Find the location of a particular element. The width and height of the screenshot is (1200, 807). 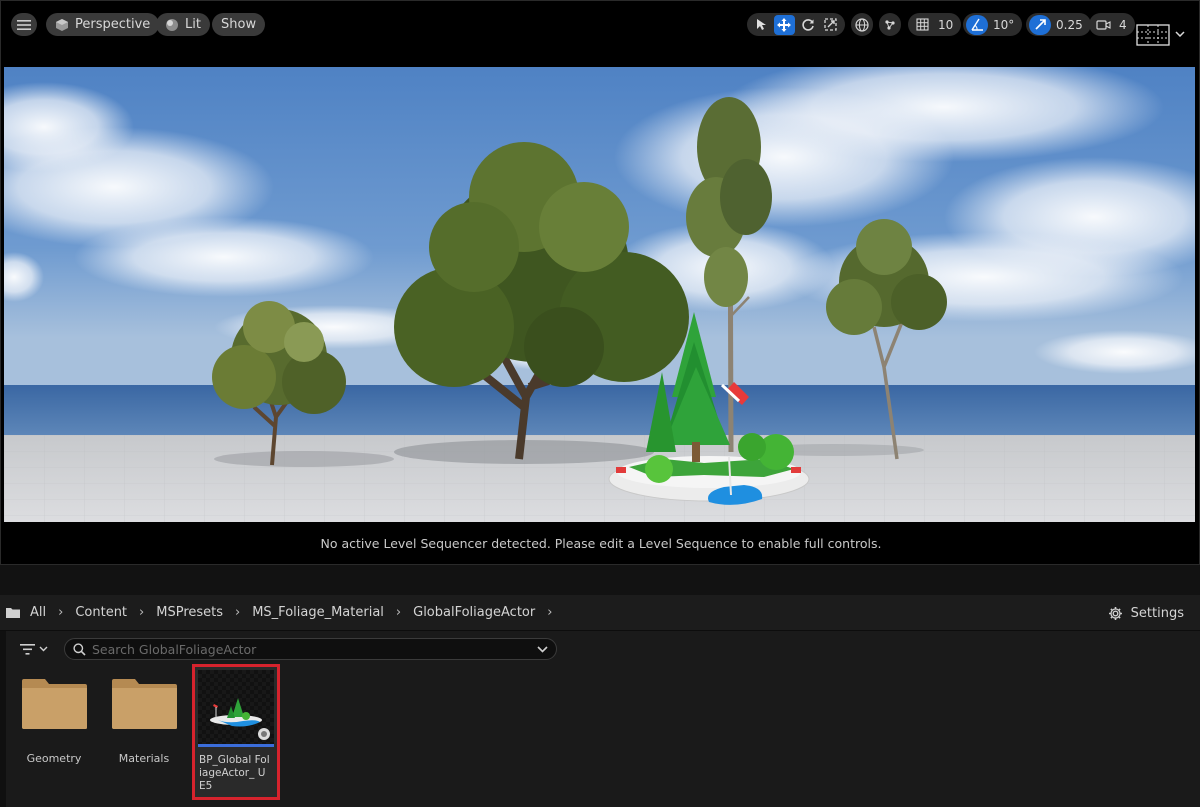

asset-type-bar is located at coordinates (236, 745).